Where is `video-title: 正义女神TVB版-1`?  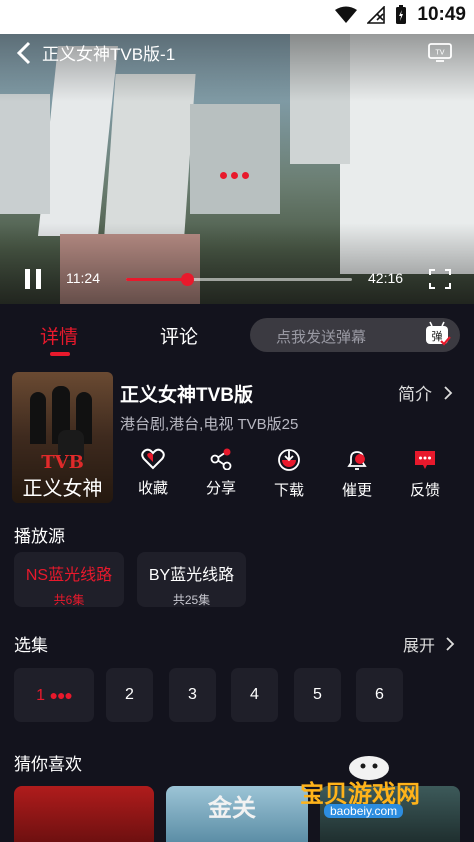 video-title: 正义女神TVB版-1 is located at coordinates (109, 54).